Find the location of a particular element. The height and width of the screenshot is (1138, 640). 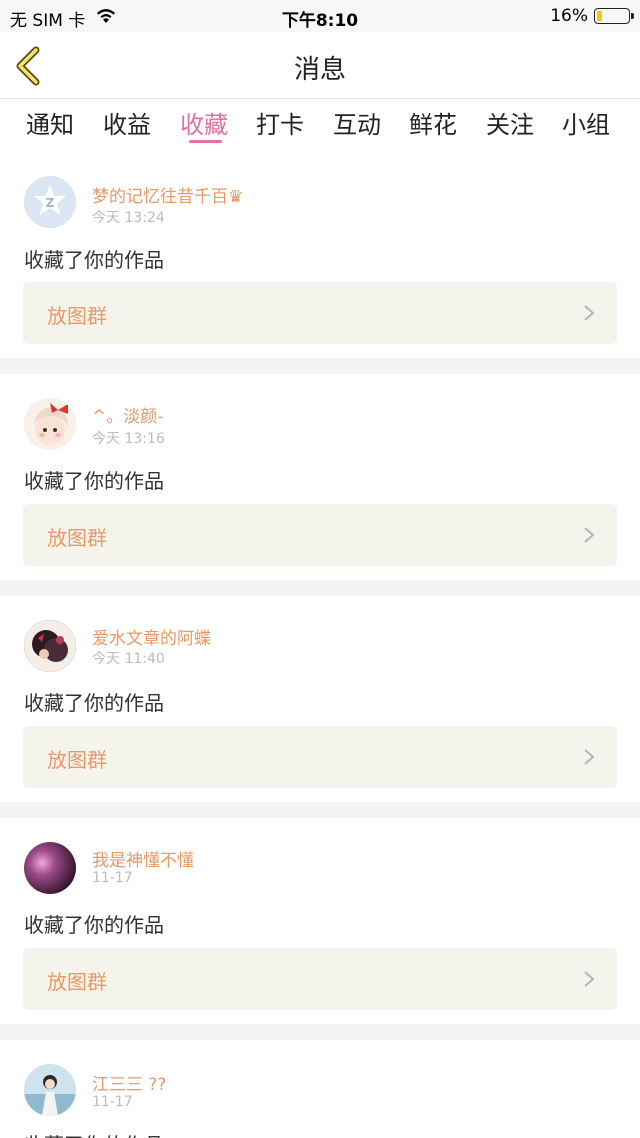

status-bar: 无 SIM 卡 下午8:10 16% is located at coordinates (320, 16).